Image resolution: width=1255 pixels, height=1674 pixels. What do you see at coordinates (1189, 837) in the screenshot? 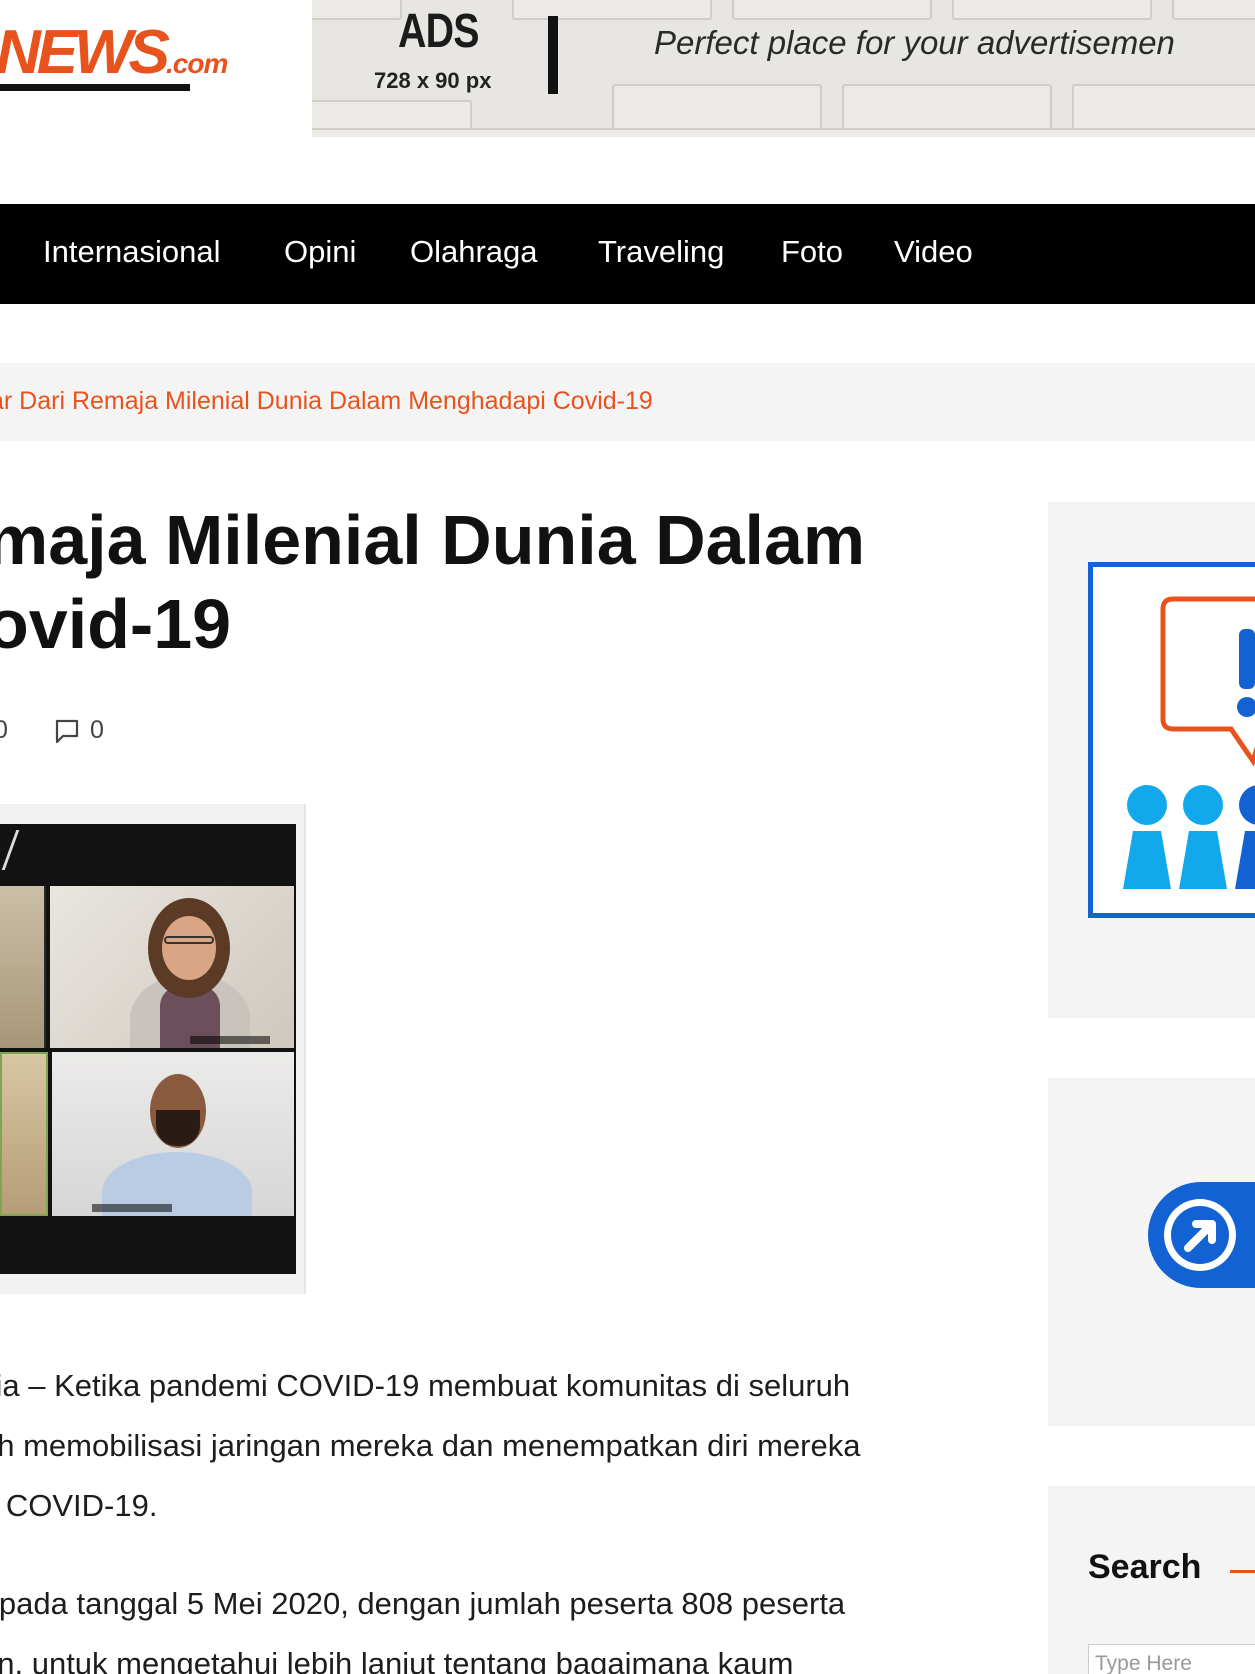
I see `people-icon` at bounding box center [1189, 837].